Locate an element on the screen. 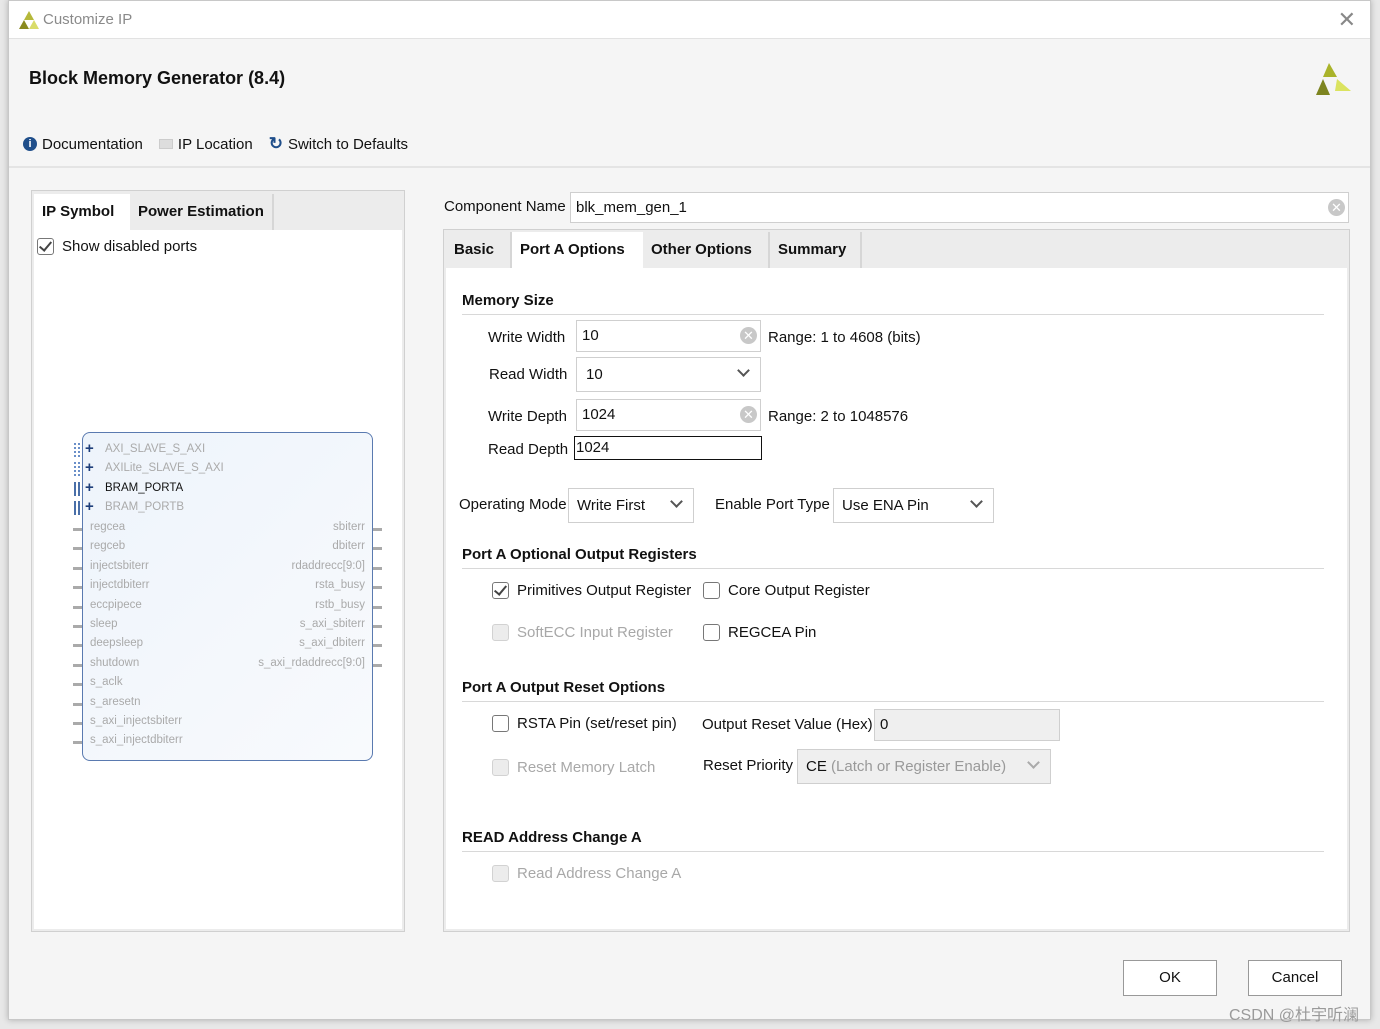  input-port: s_axi_injectdbiterr is located at coordinates (136, 740).